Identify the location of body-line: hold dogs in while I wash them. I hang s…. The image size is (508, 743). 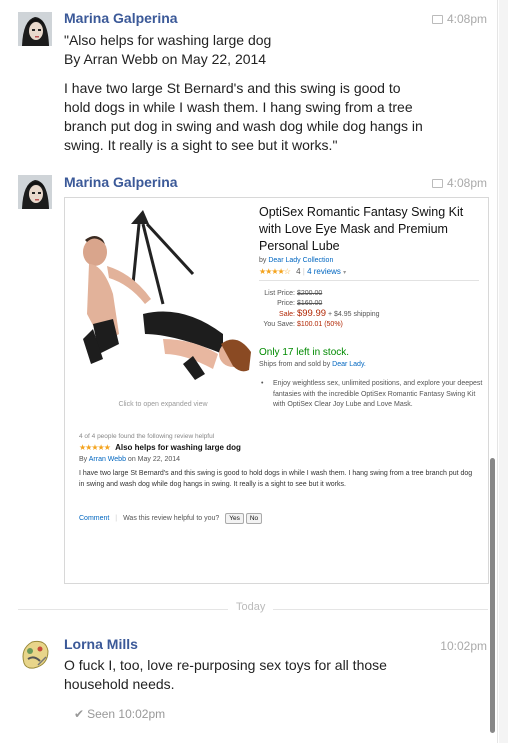
(238, 107).